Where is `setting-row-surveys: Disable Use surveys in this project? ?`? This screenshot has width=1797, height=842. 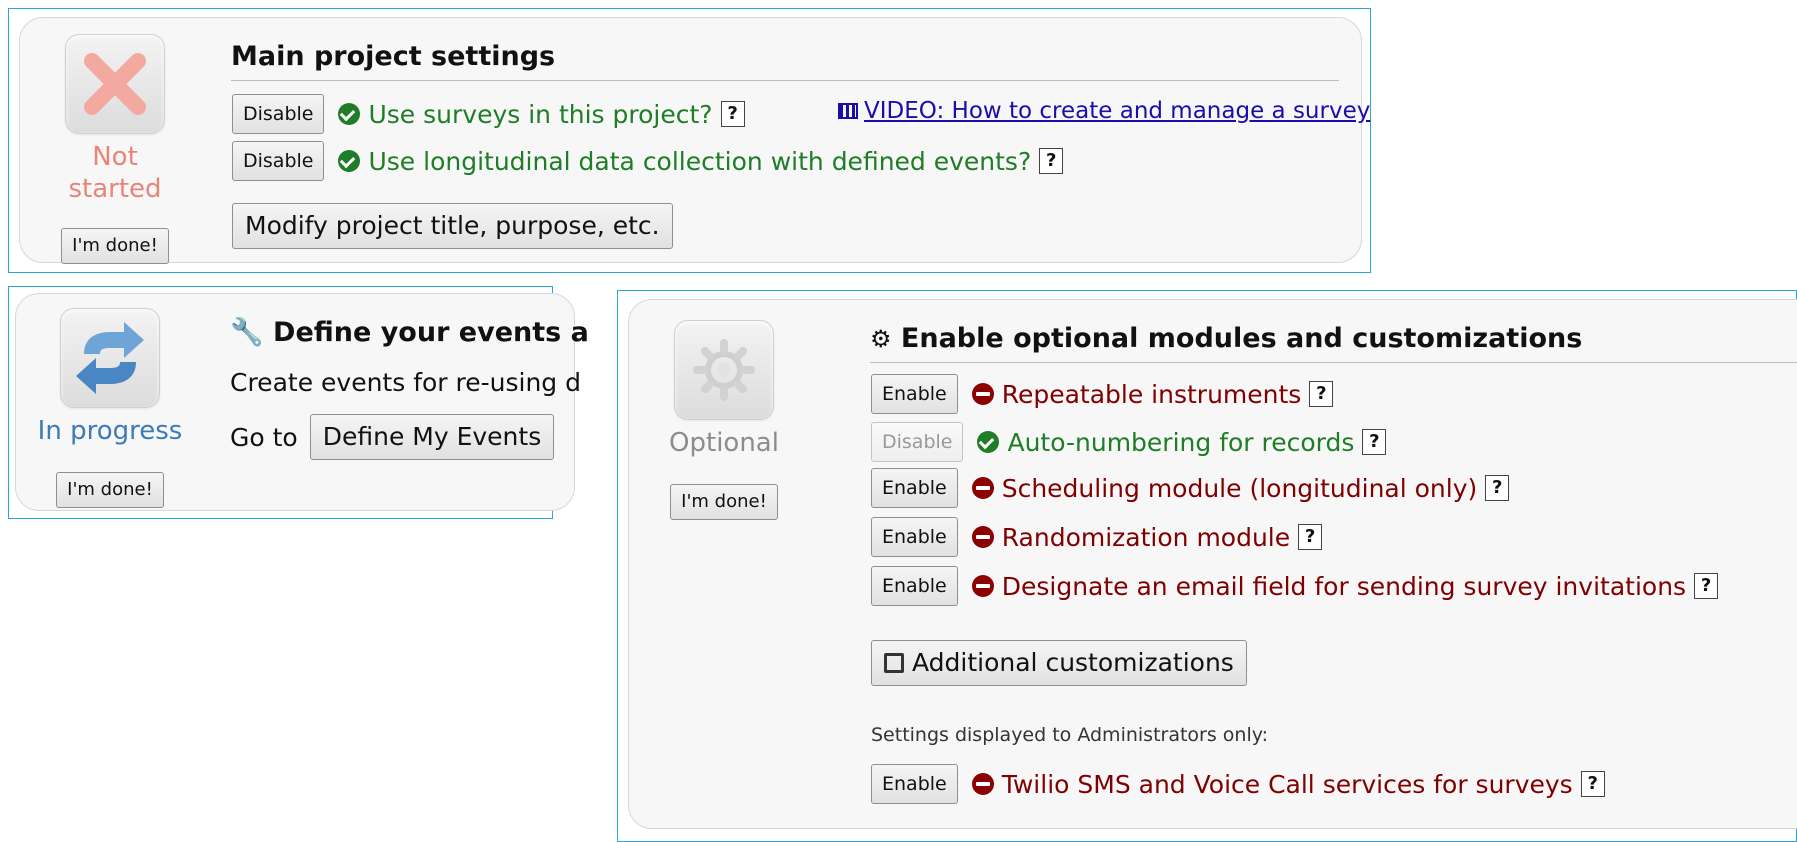 setting-row-surveys: Disable Use surveys in this project? ? is located at coordinates (488, 114).